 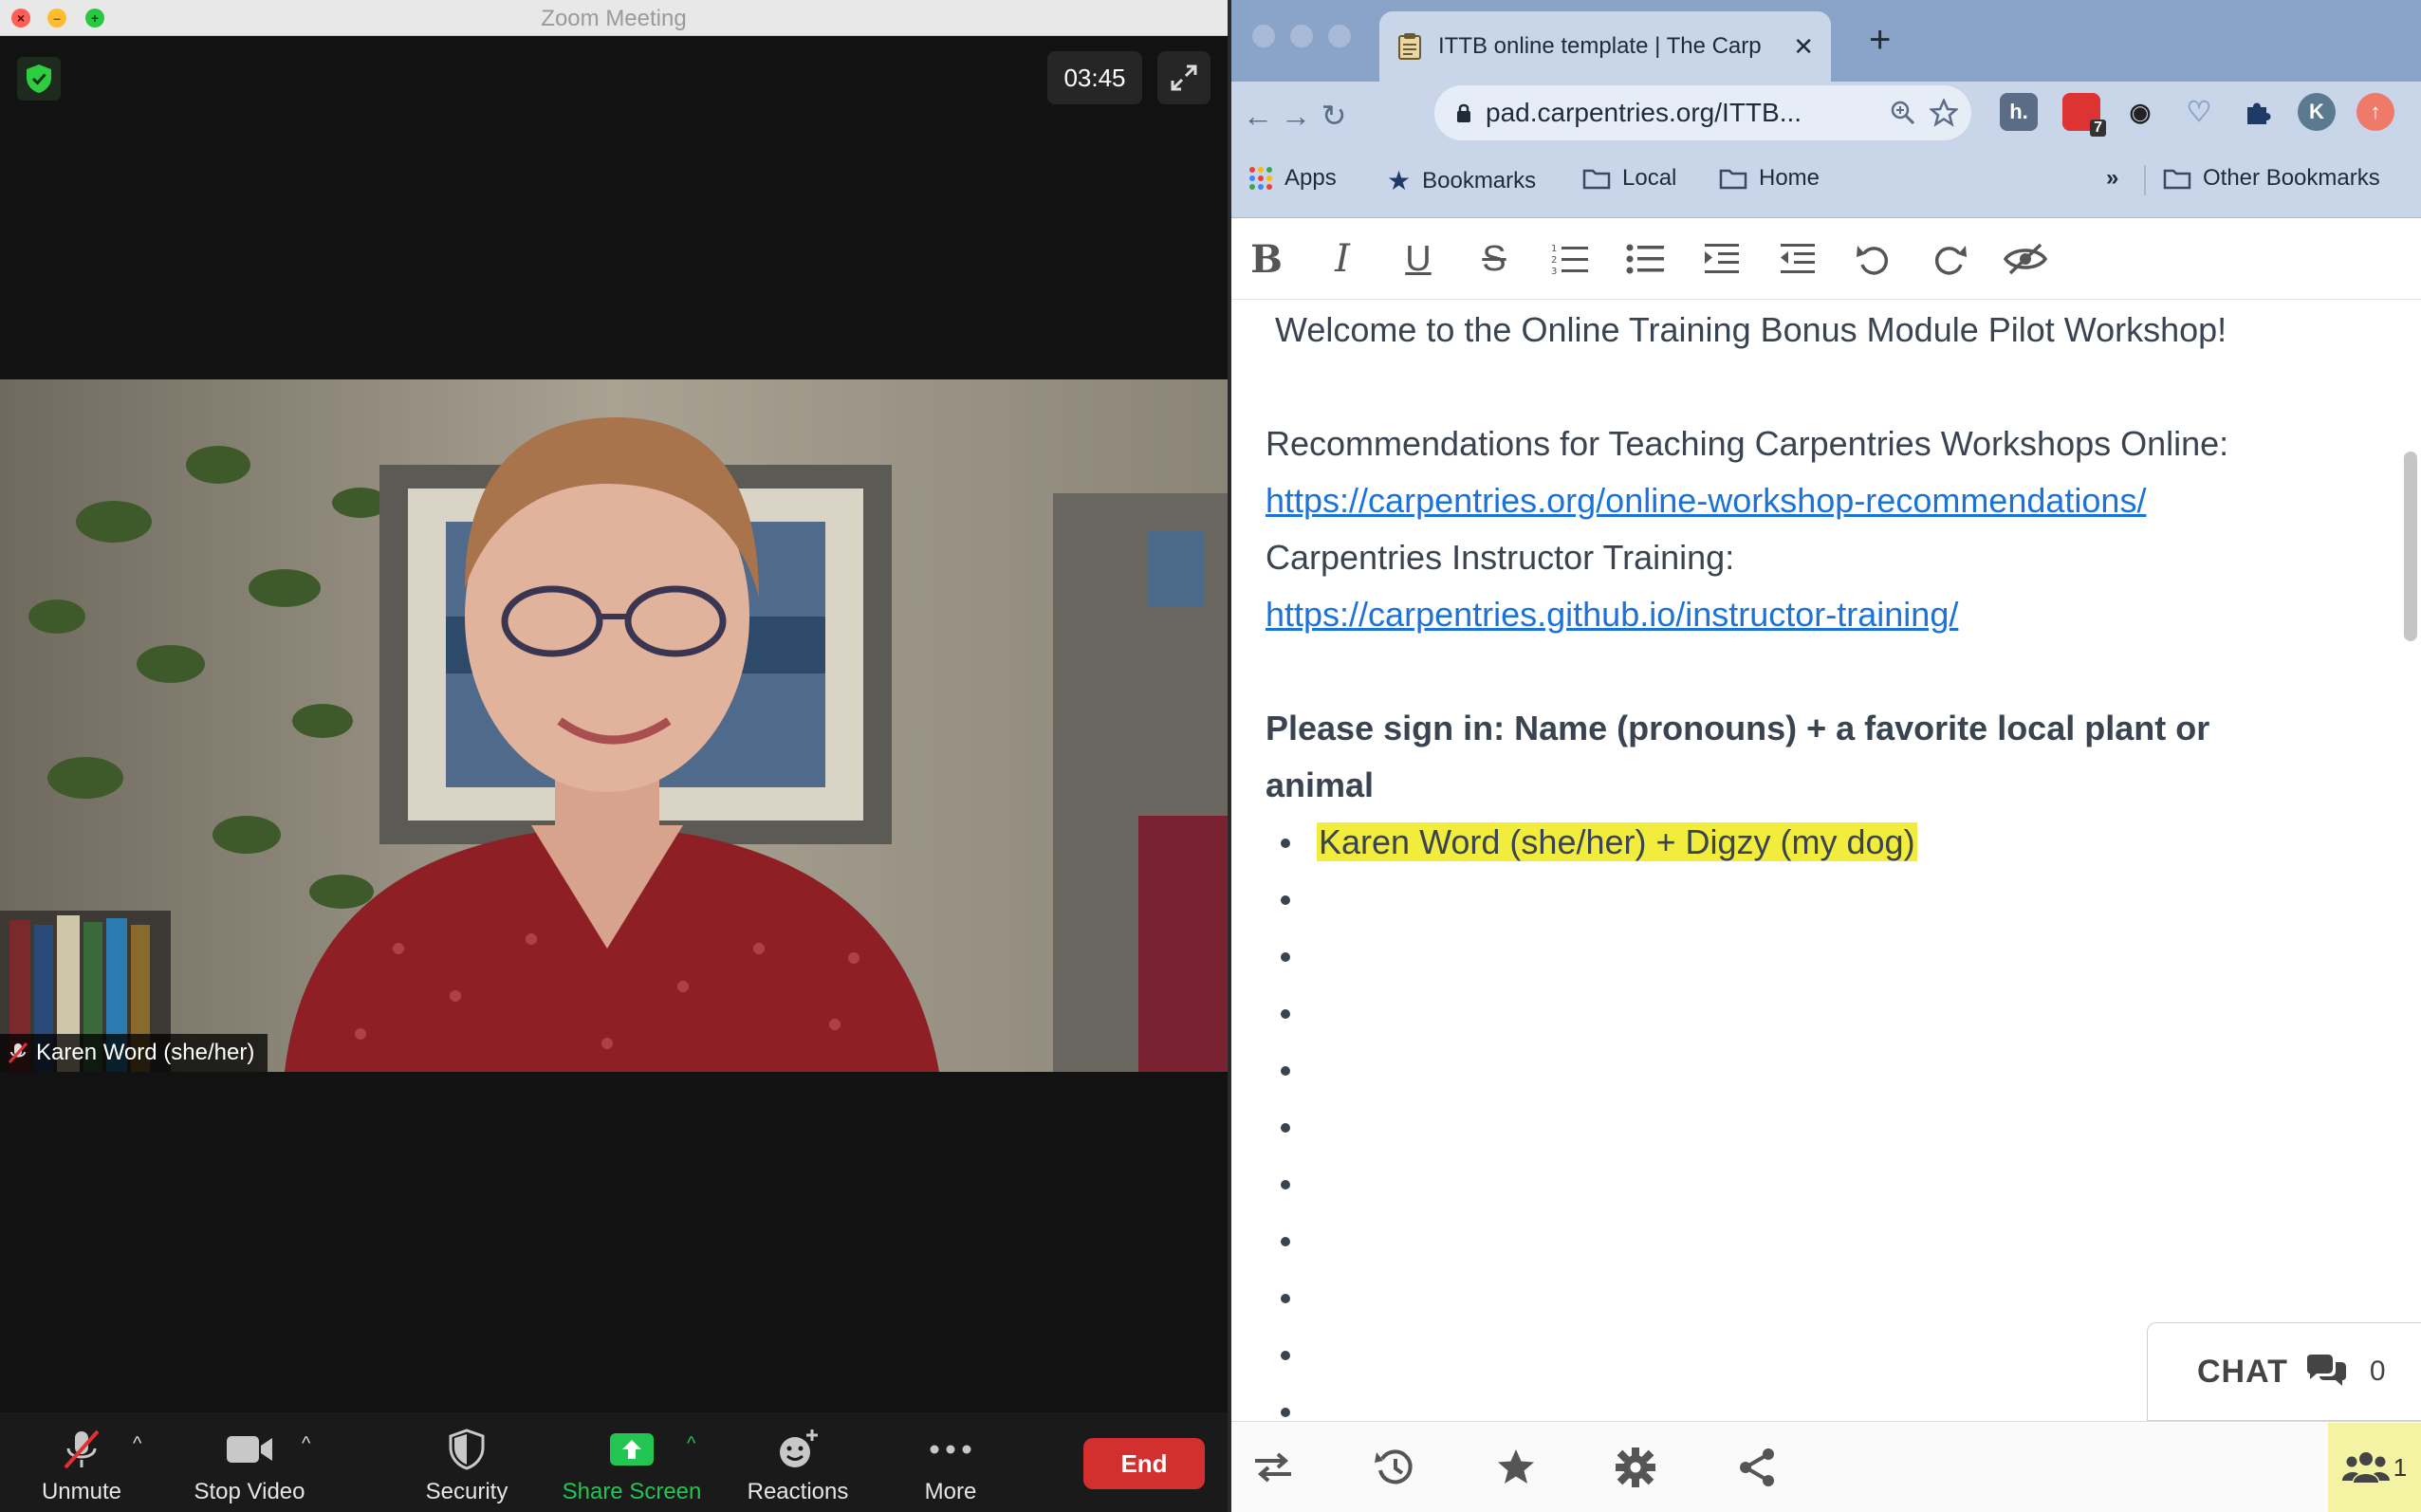 I want to click on indent-icon, so click(x=1722, y=259).